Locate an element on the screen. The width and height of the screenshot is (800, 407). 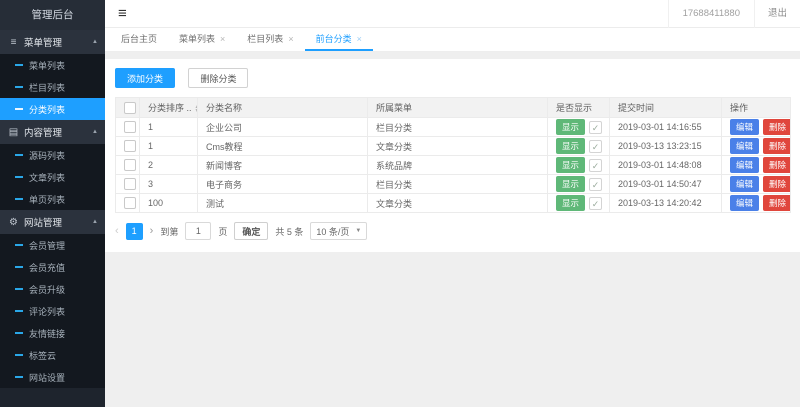
sidebar-item-menu-list: 菜单列表 is located at coordinates (52, 65).